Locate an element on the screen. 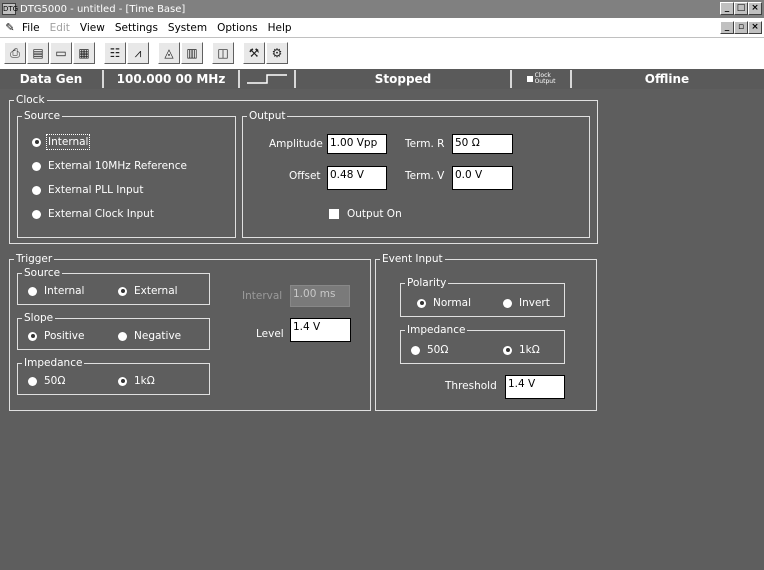 Image resolution: width=764 pixels, height=570 pixels. trigger-legend: Trigger is located at coordinates (34, 259).